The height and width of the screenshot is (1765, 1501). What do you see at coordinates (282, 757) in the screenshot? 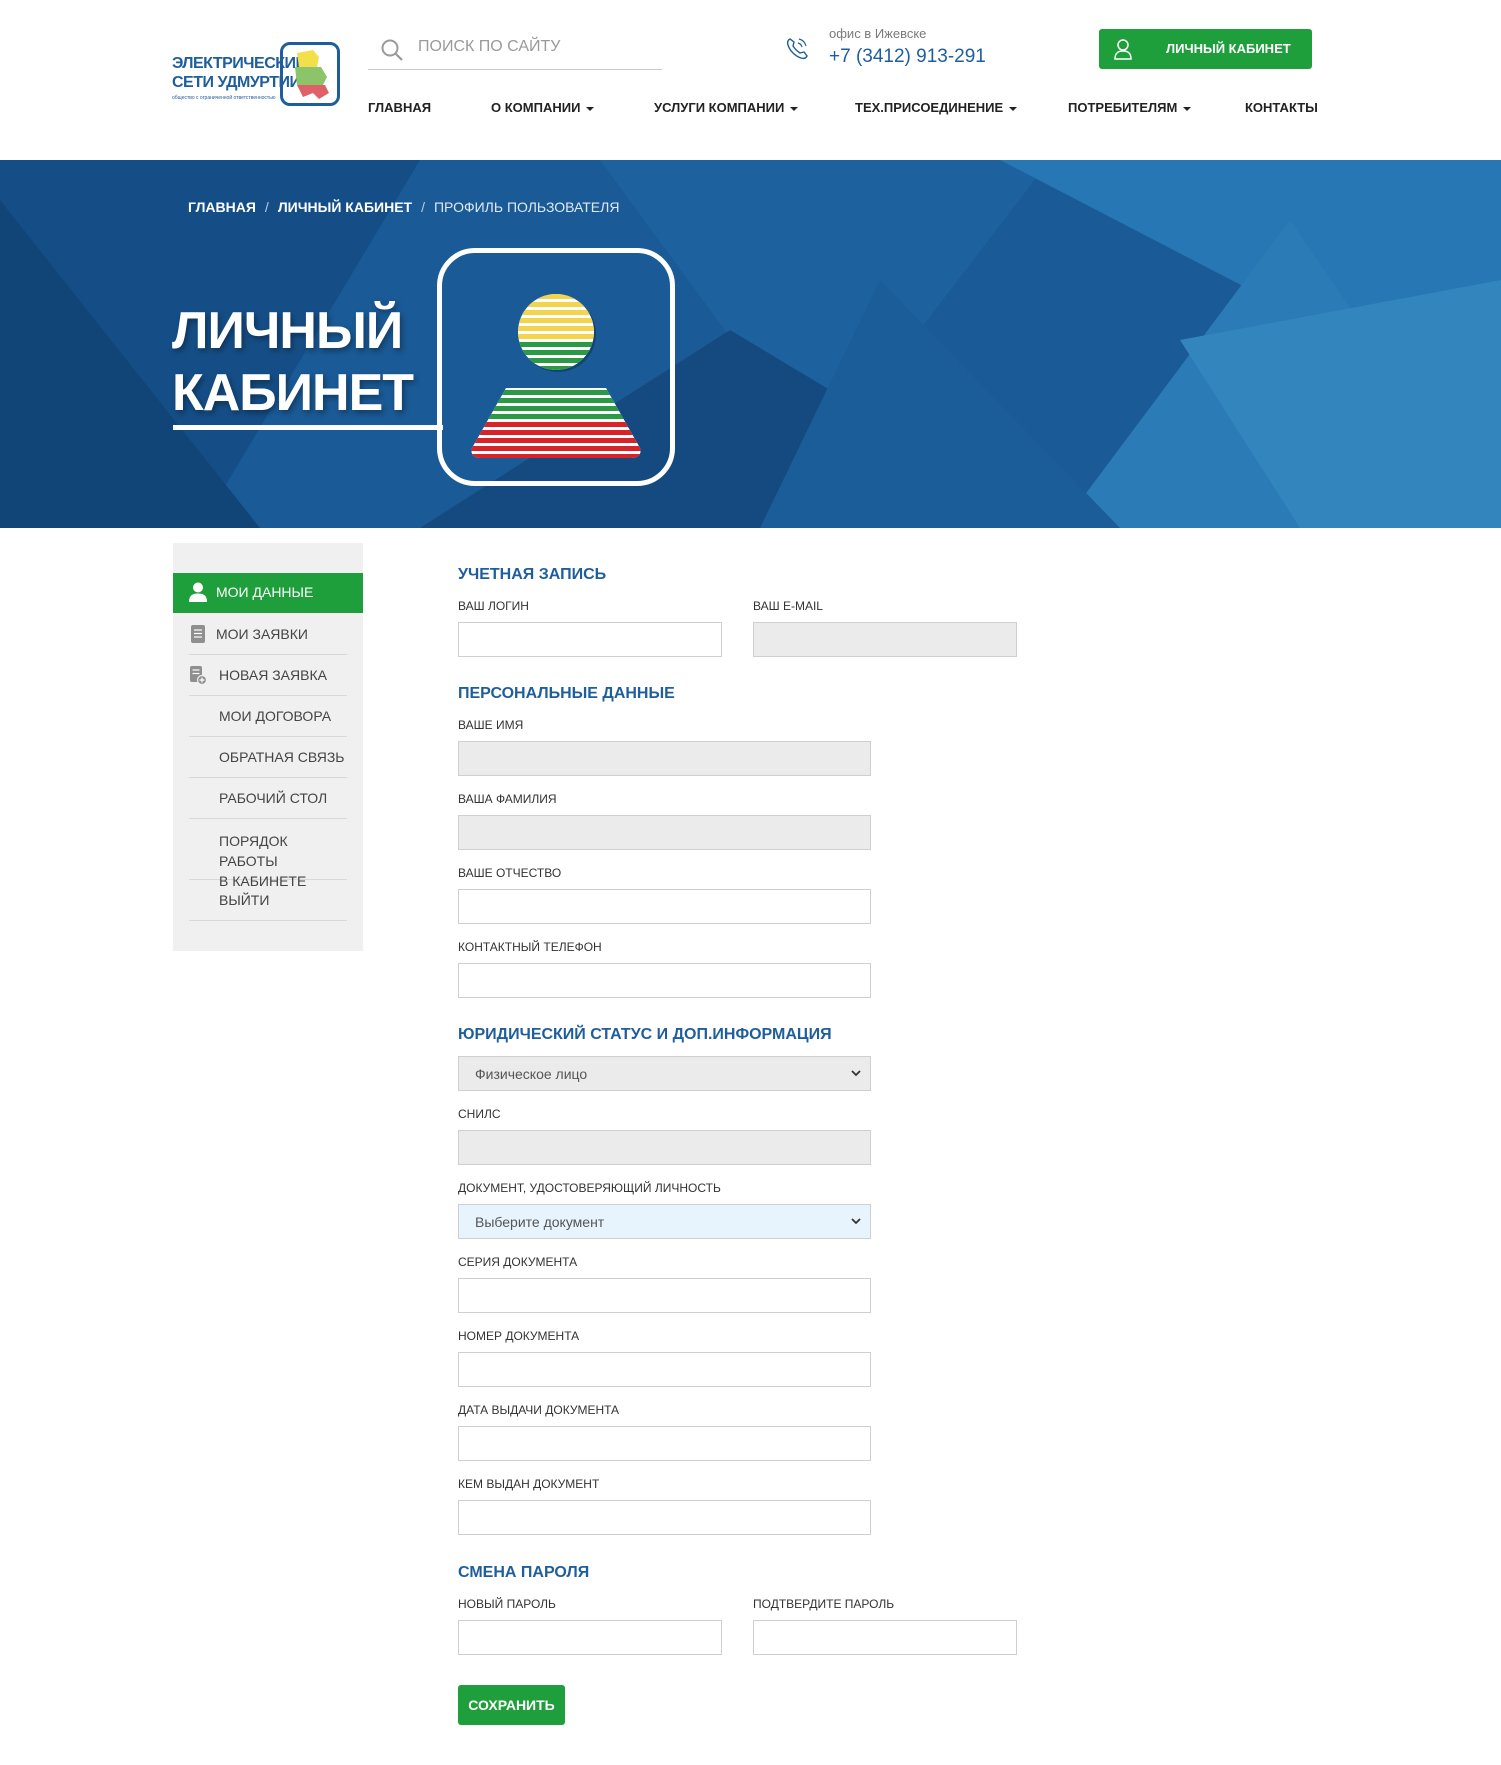
I see `sidebar-item-label: ОБРАТНАЯ СВЯЗЬ` at bounding box center [282, 757].